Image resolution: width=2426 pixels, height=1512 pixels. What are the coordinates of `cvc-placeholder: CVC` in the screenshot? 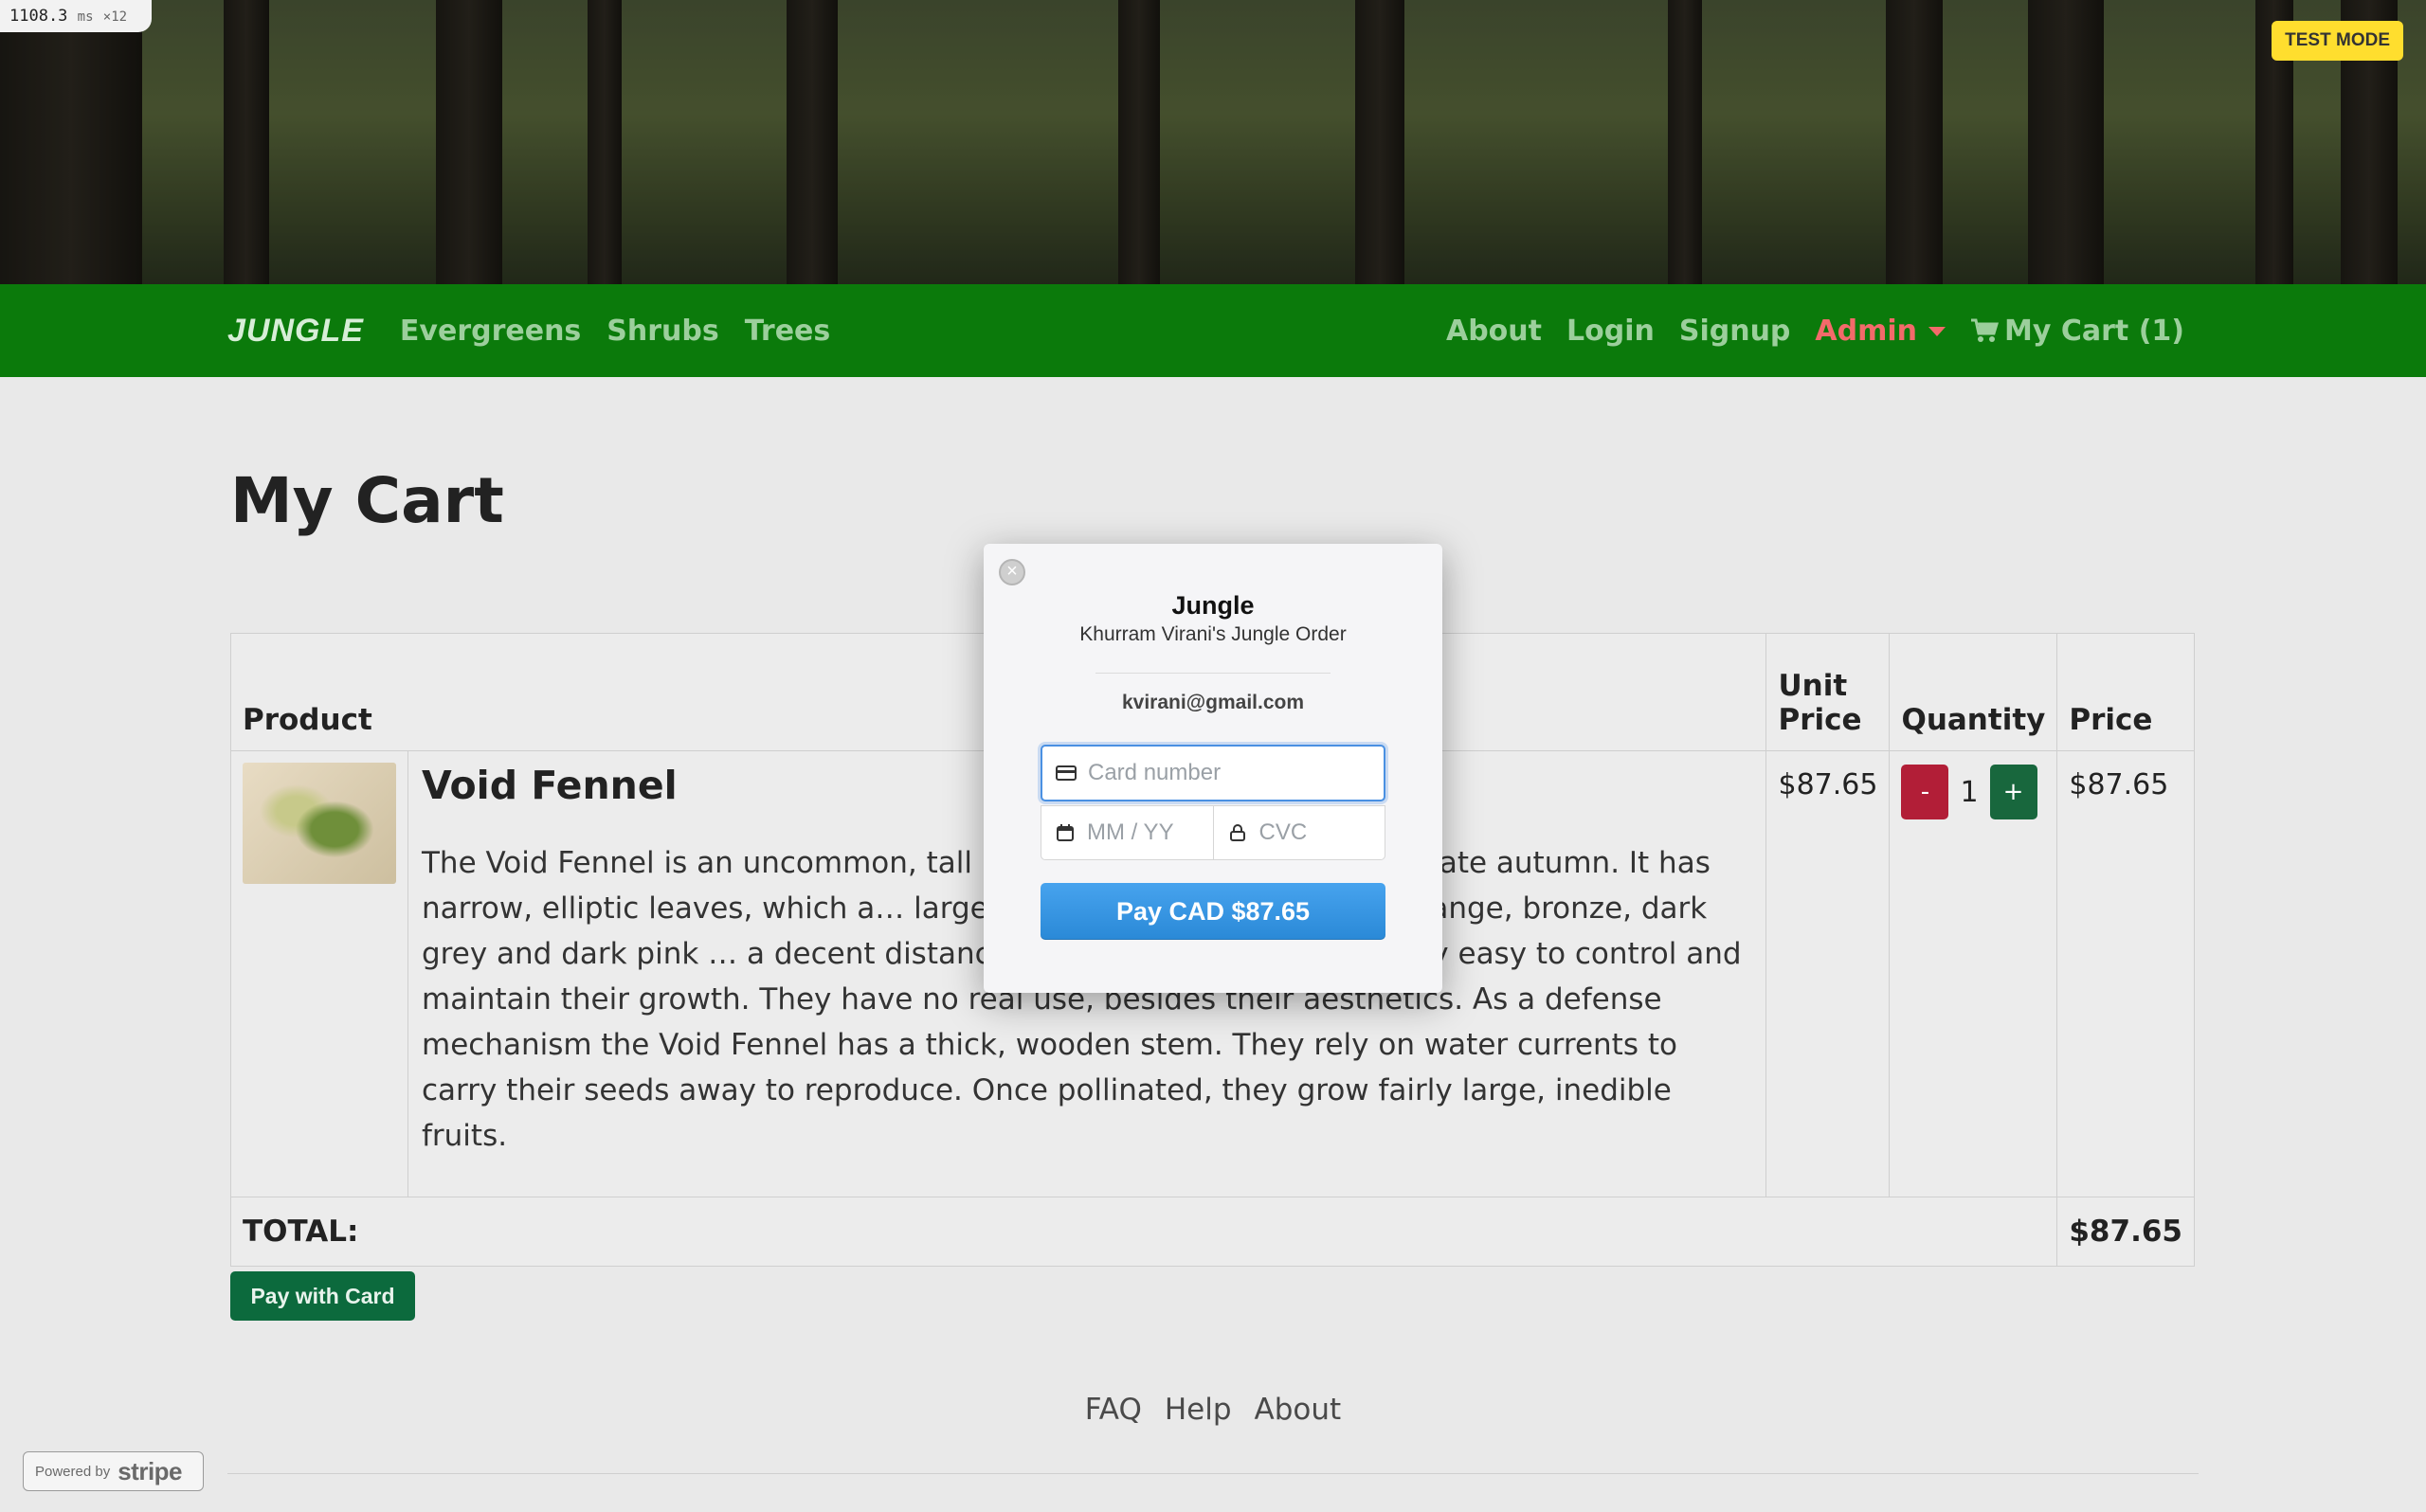 It's located at (1283, 832).